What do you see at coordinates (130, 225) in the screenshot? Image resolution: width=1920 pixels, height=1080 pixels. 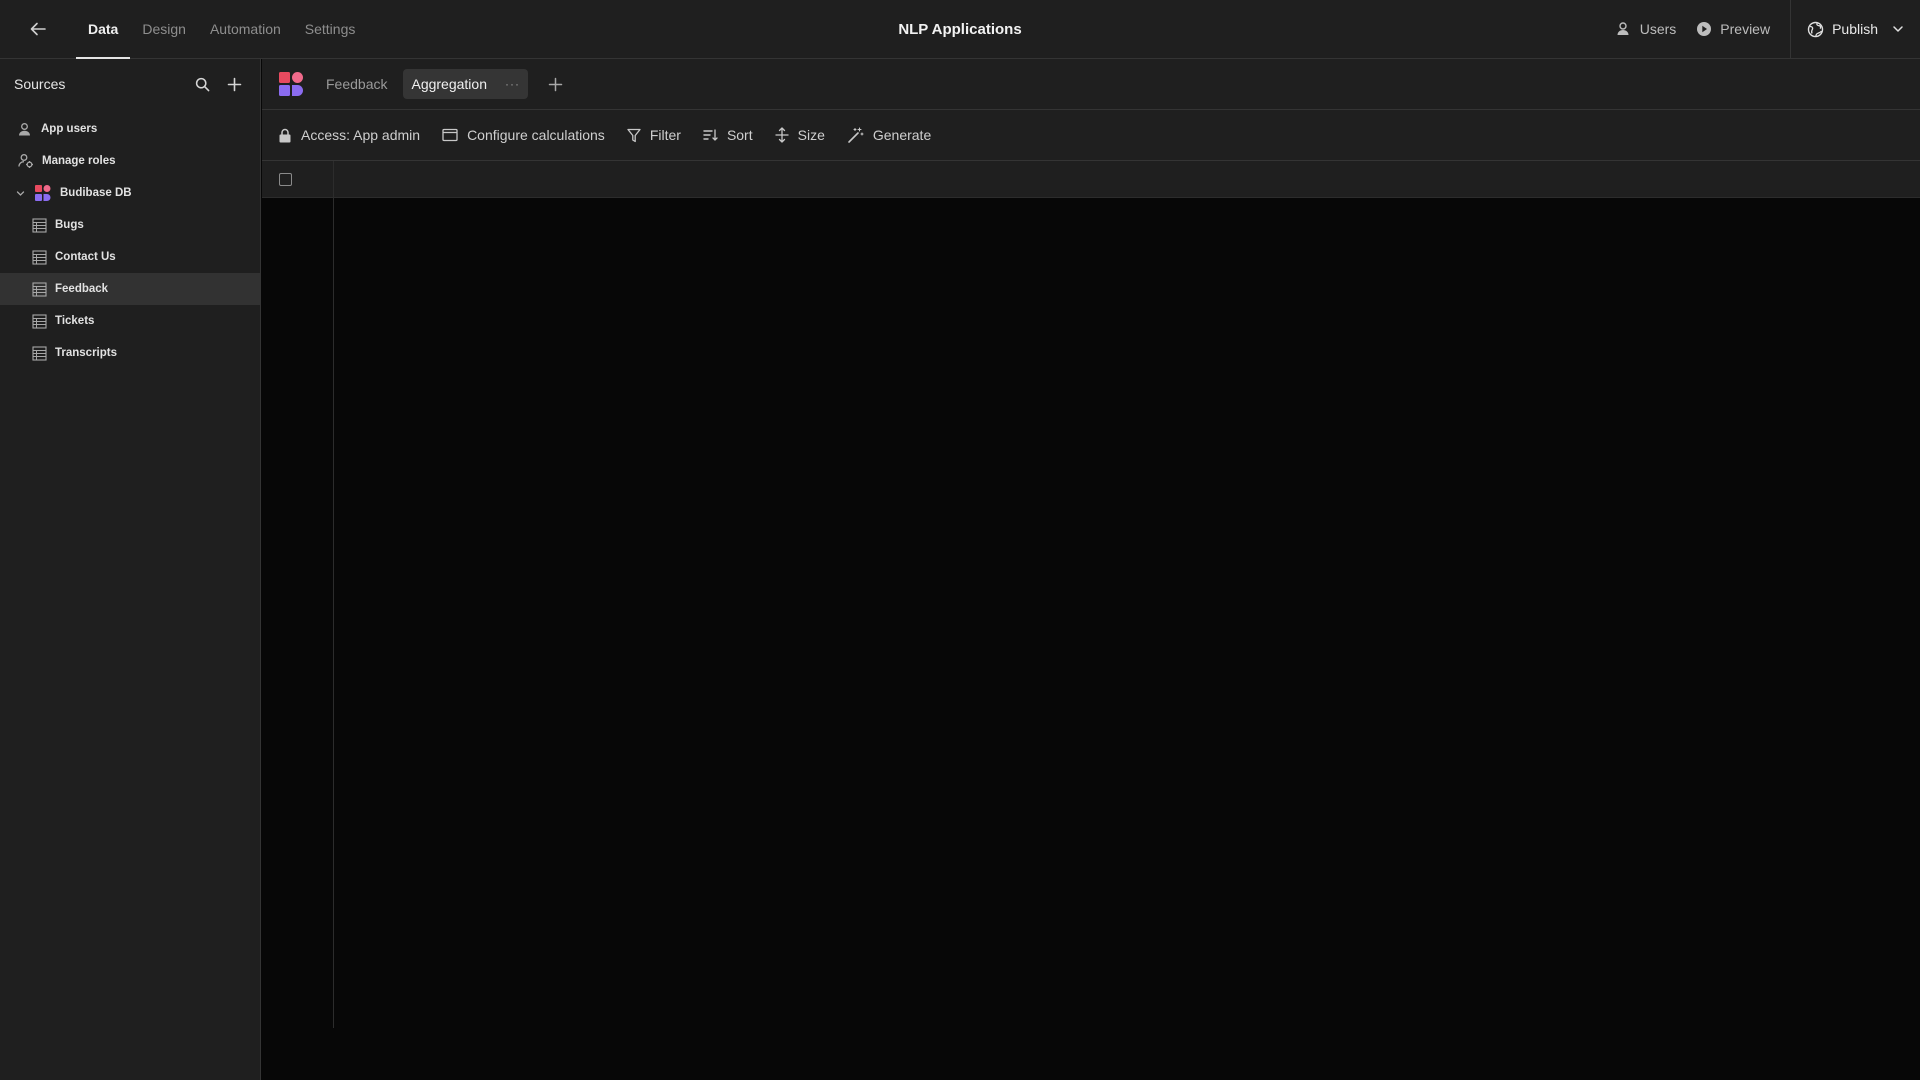 I see `sidebar-item-bugs: Bugs` at bounding box center [130, 225].